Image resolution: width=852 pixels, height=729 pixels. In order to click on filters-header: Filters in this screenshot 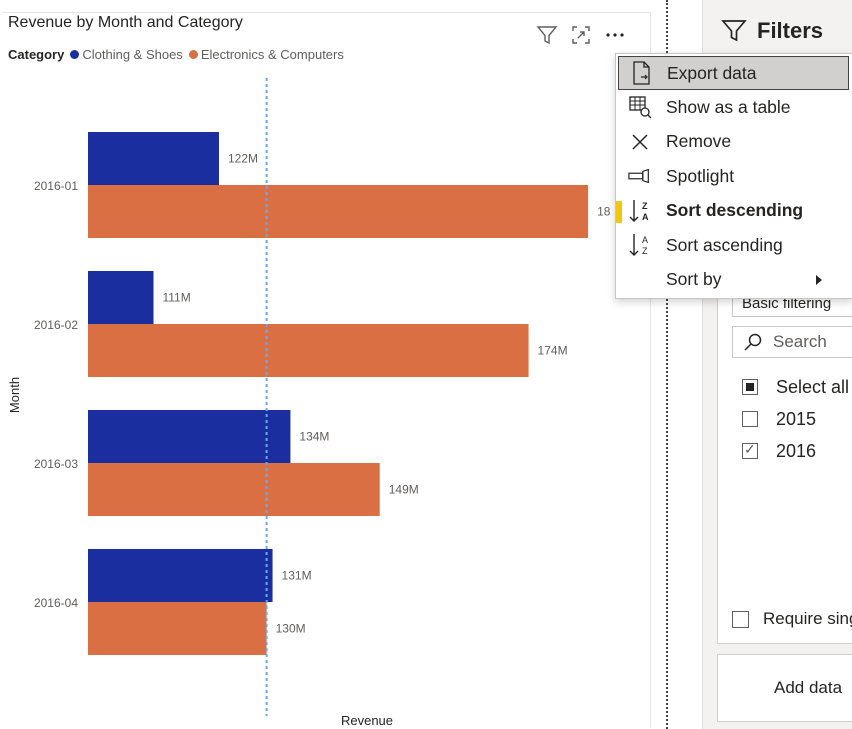, I will do `click(772, 31)`.